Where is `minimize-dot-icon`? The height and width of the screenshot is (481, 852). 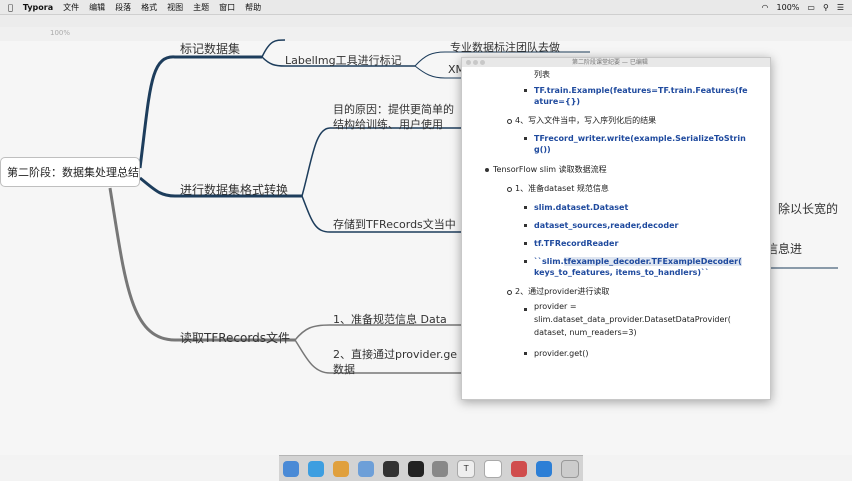 minimize-dot-icon is located at coordinates (475, 62).